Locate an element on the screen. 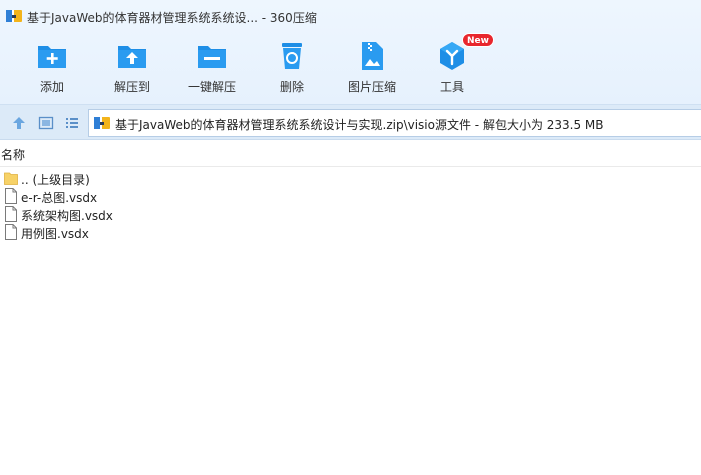  archive-icon is located at coordinates (102, 123).